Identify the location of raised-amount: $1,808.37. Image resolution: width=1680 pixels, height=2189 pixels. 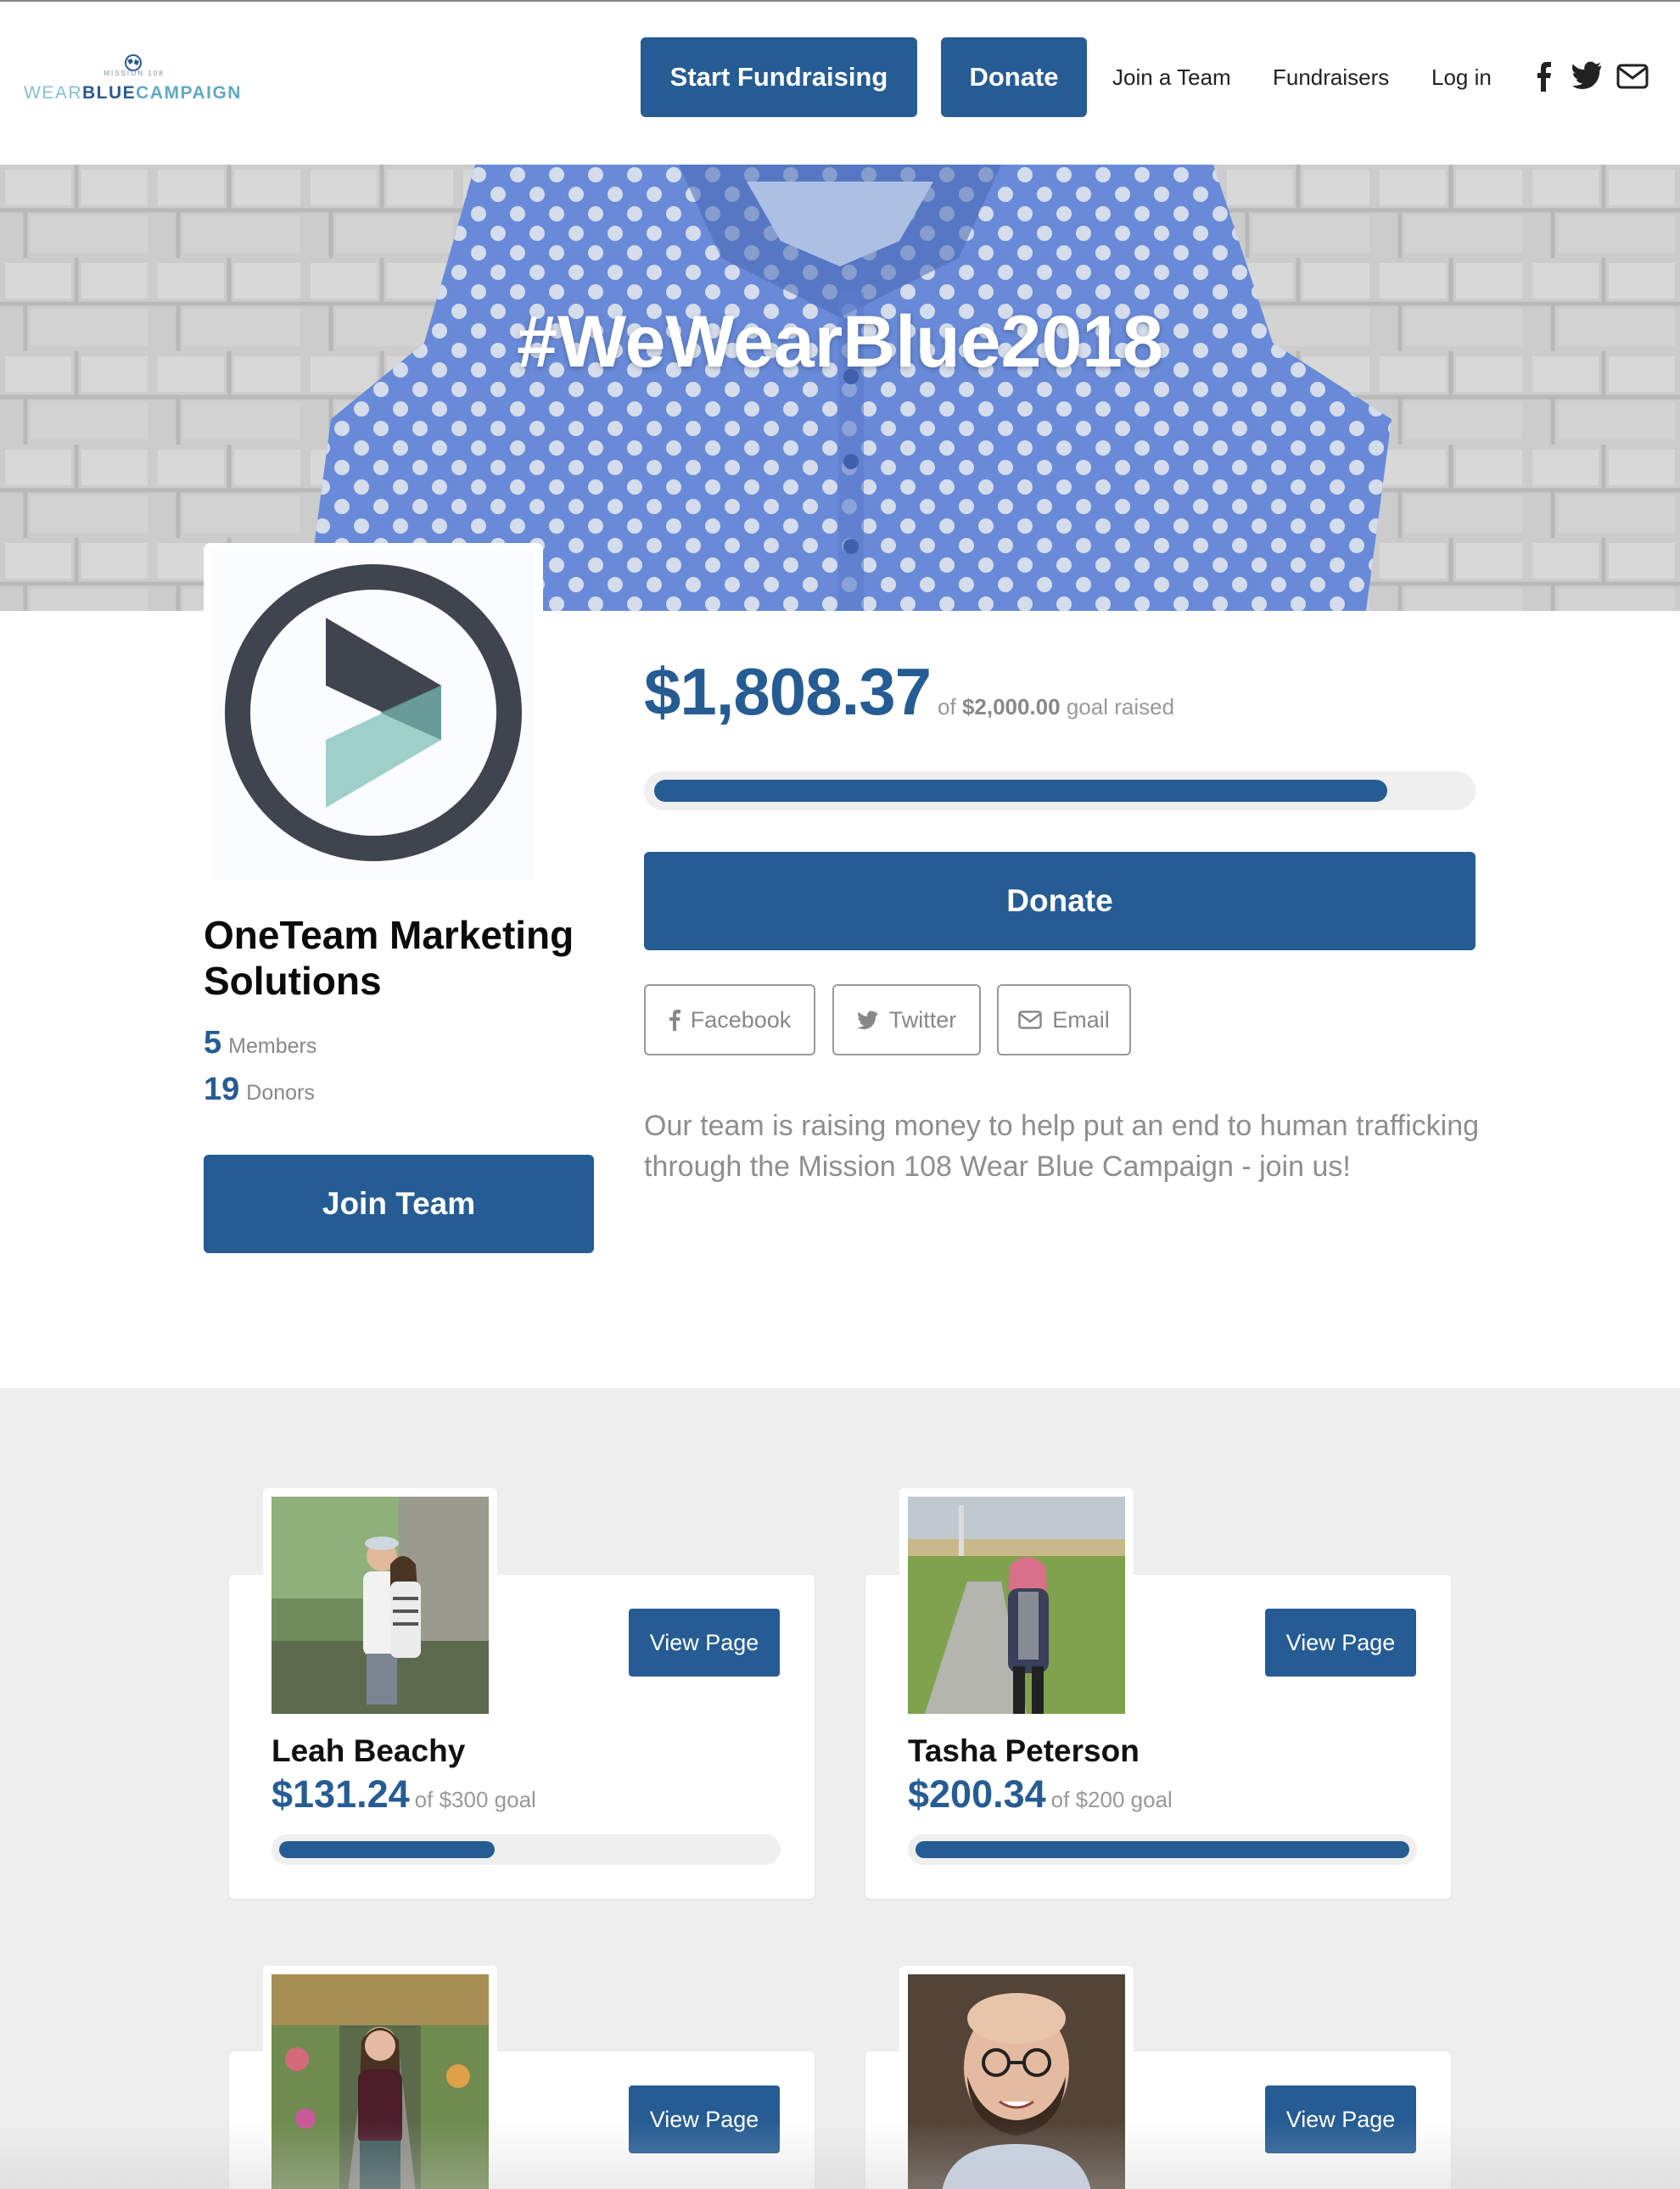
(788, 691).